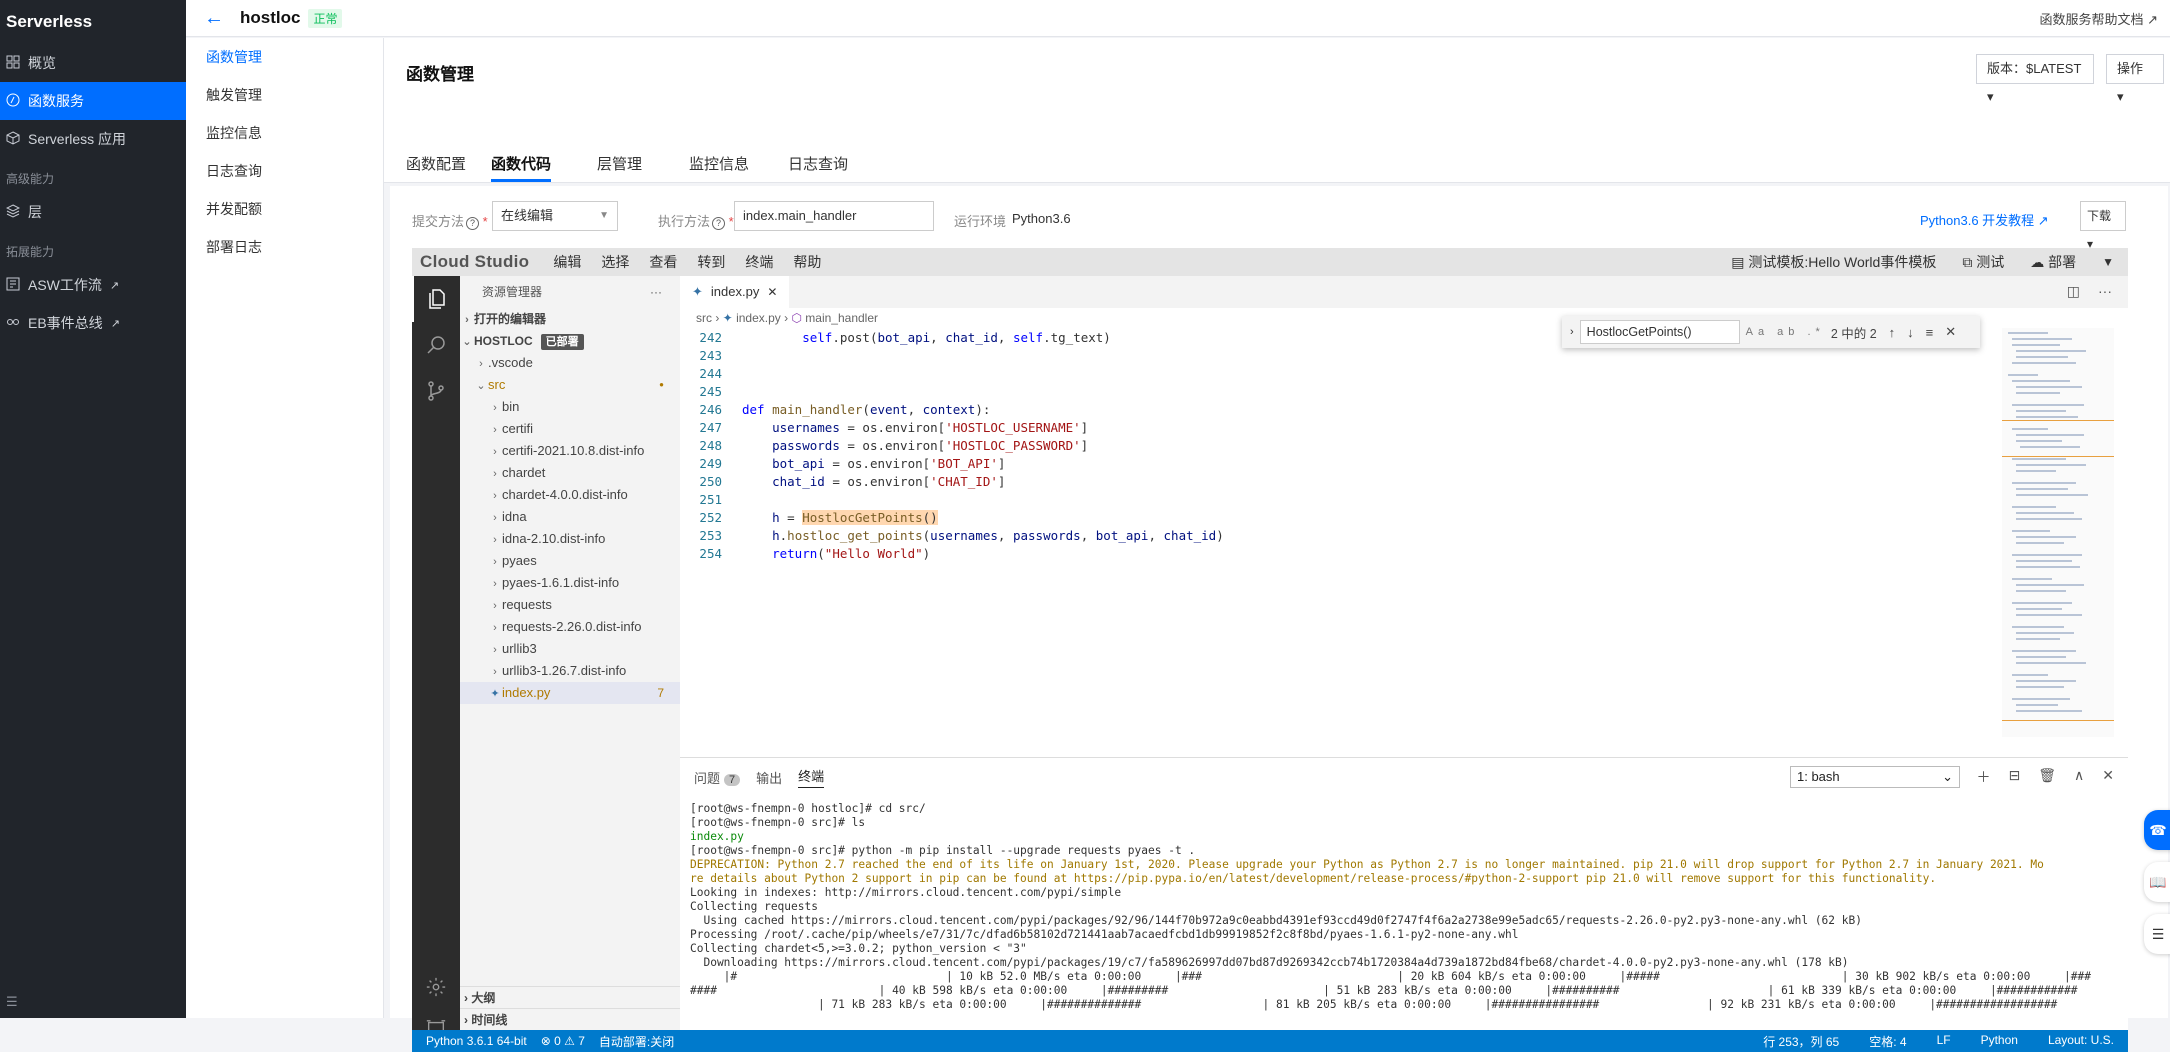 The image size is (2170, 1052). What do you see at coordinates (1785, 332) in the screenshot?
I see `find-options: Aa ab .*` at bounding box center [1785, 332].